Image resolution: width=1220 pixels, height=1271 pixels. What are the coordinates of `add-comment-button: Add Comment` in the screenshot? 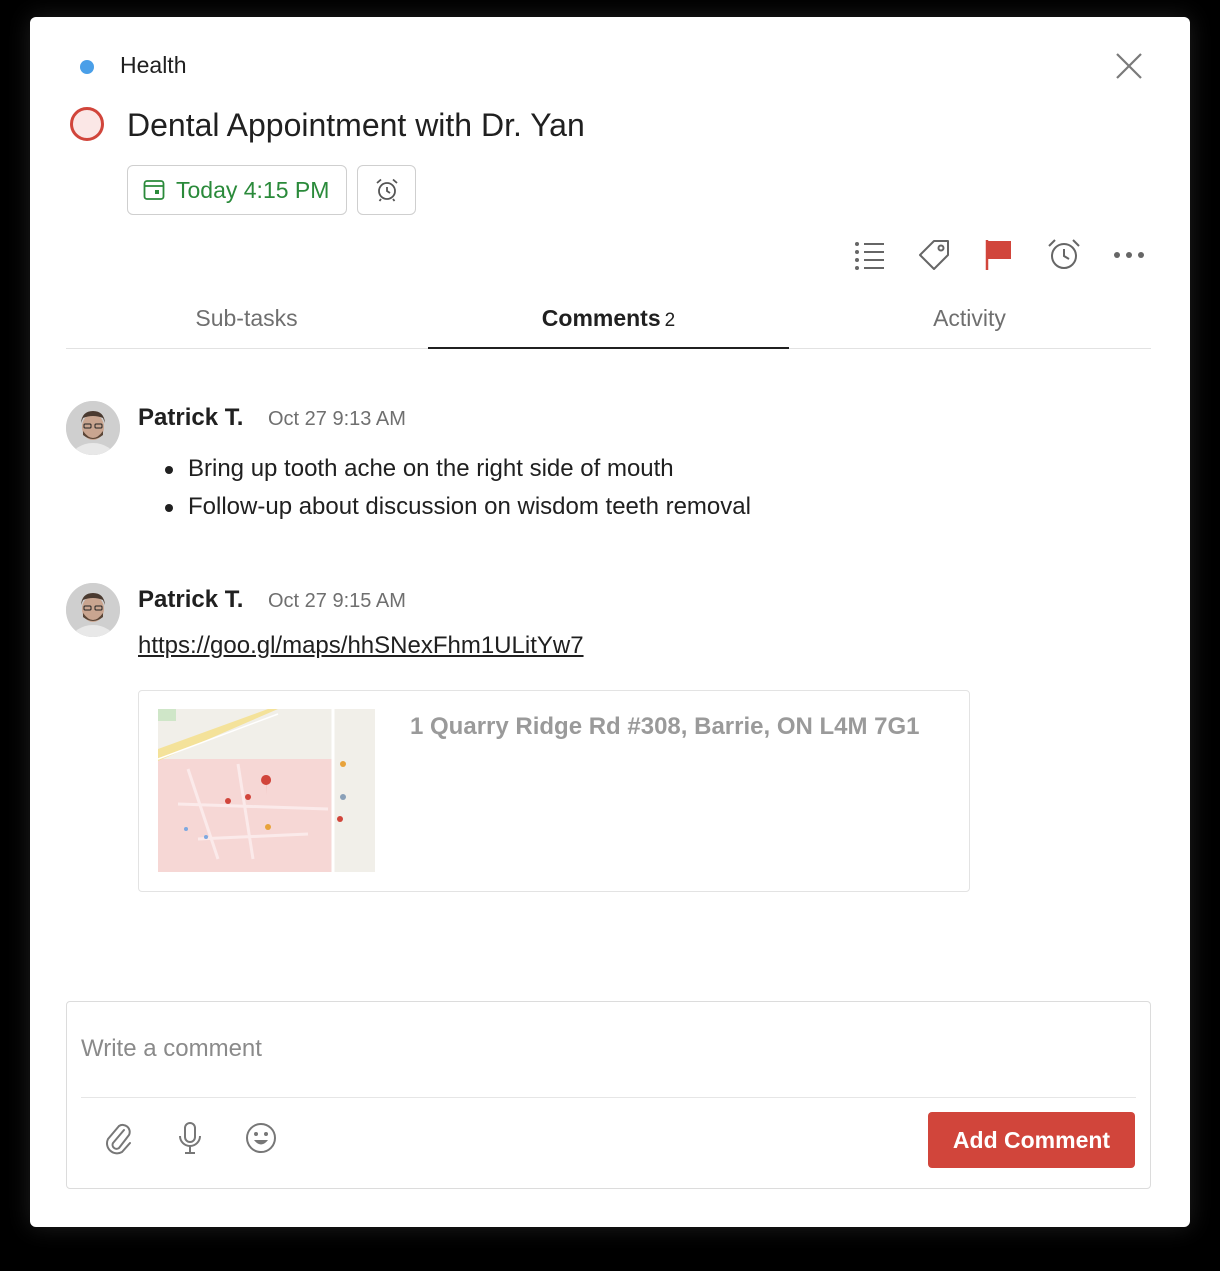 It's located at (1031, 1140).